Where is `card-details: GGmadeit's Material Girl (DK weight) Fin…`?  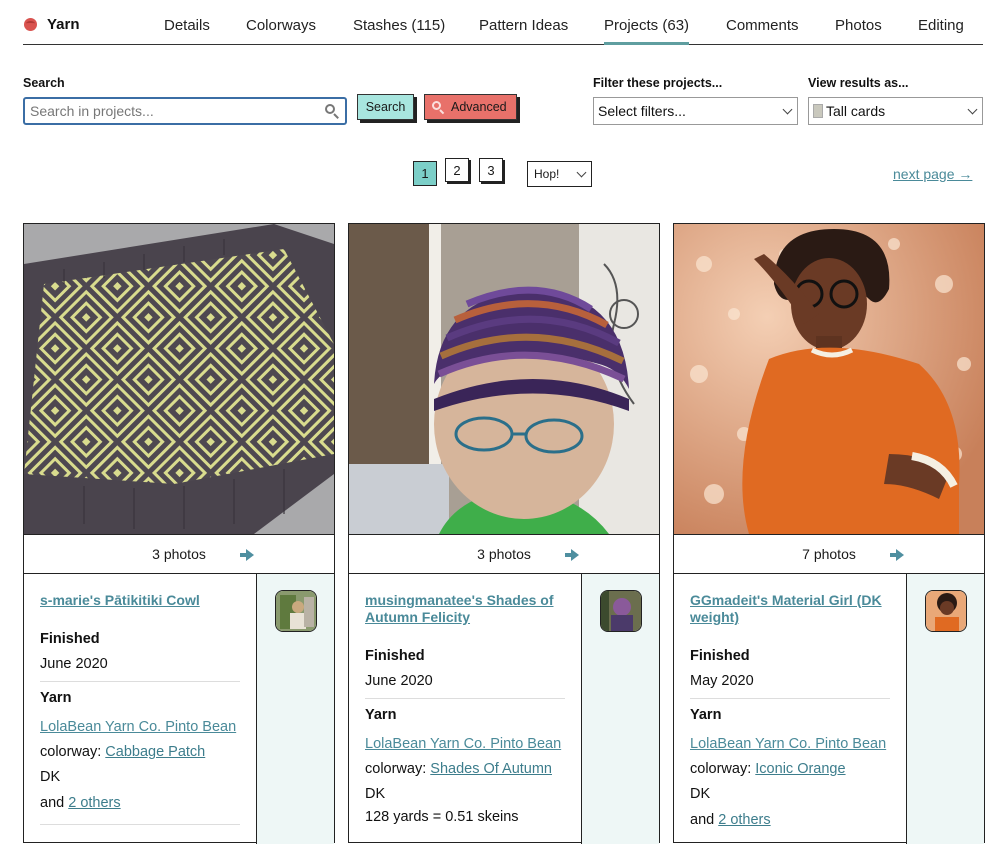
card-details: GGmadeit's Material Girl (DK weight) Fin… is located at coordinates (790, 709).